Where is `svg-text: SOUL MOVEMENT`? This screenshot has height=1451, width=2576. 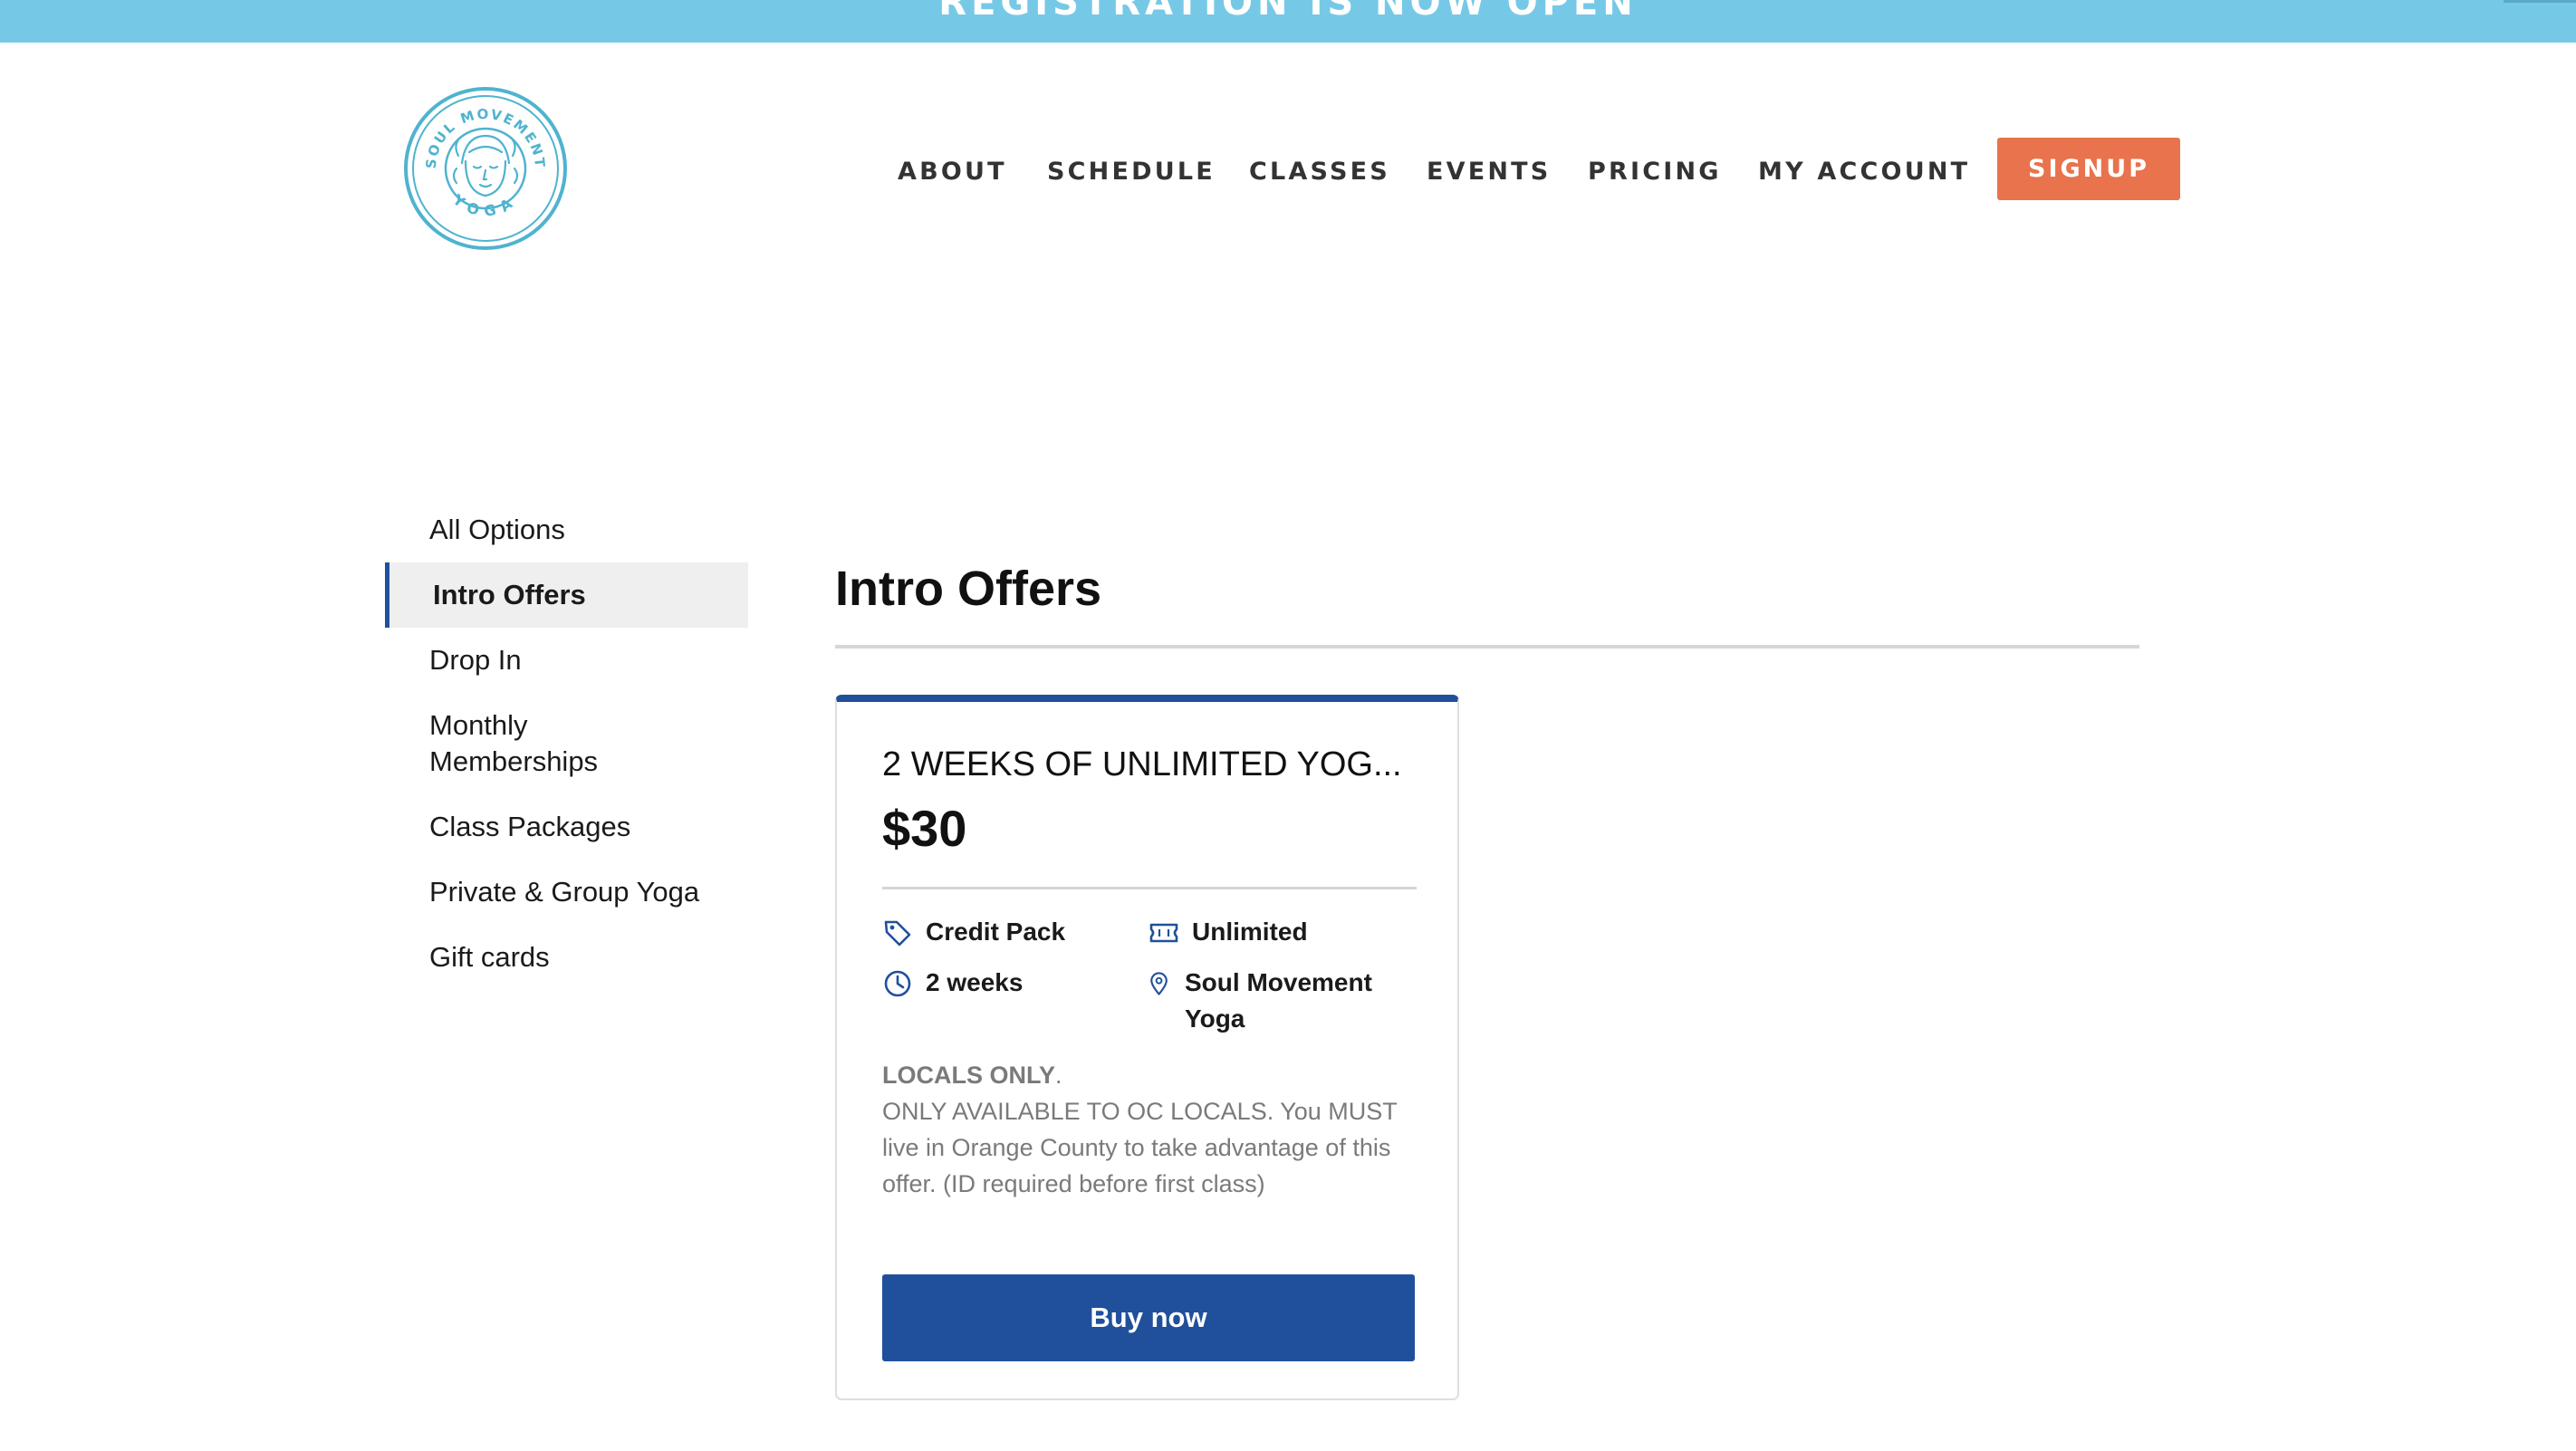 svg-text: SOUL MOVEMENT is located at coordinates (486, 137).